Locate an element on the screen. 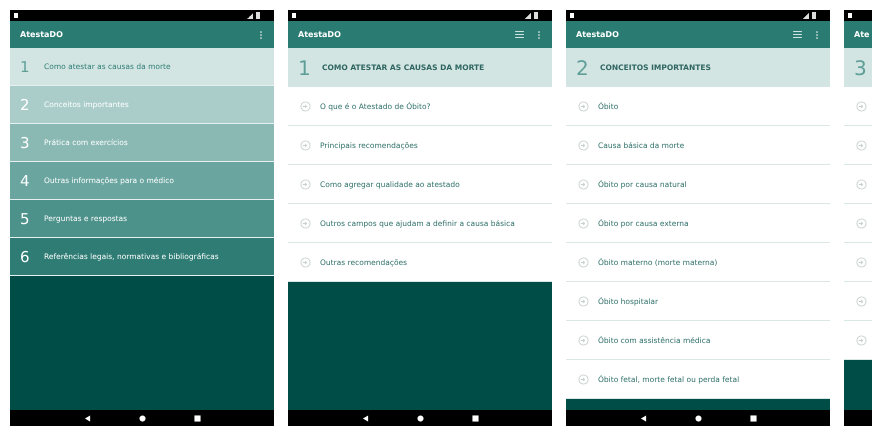 This screenshot has height=426, width=872. section-number: 2 is located at coordinates (582, 68).